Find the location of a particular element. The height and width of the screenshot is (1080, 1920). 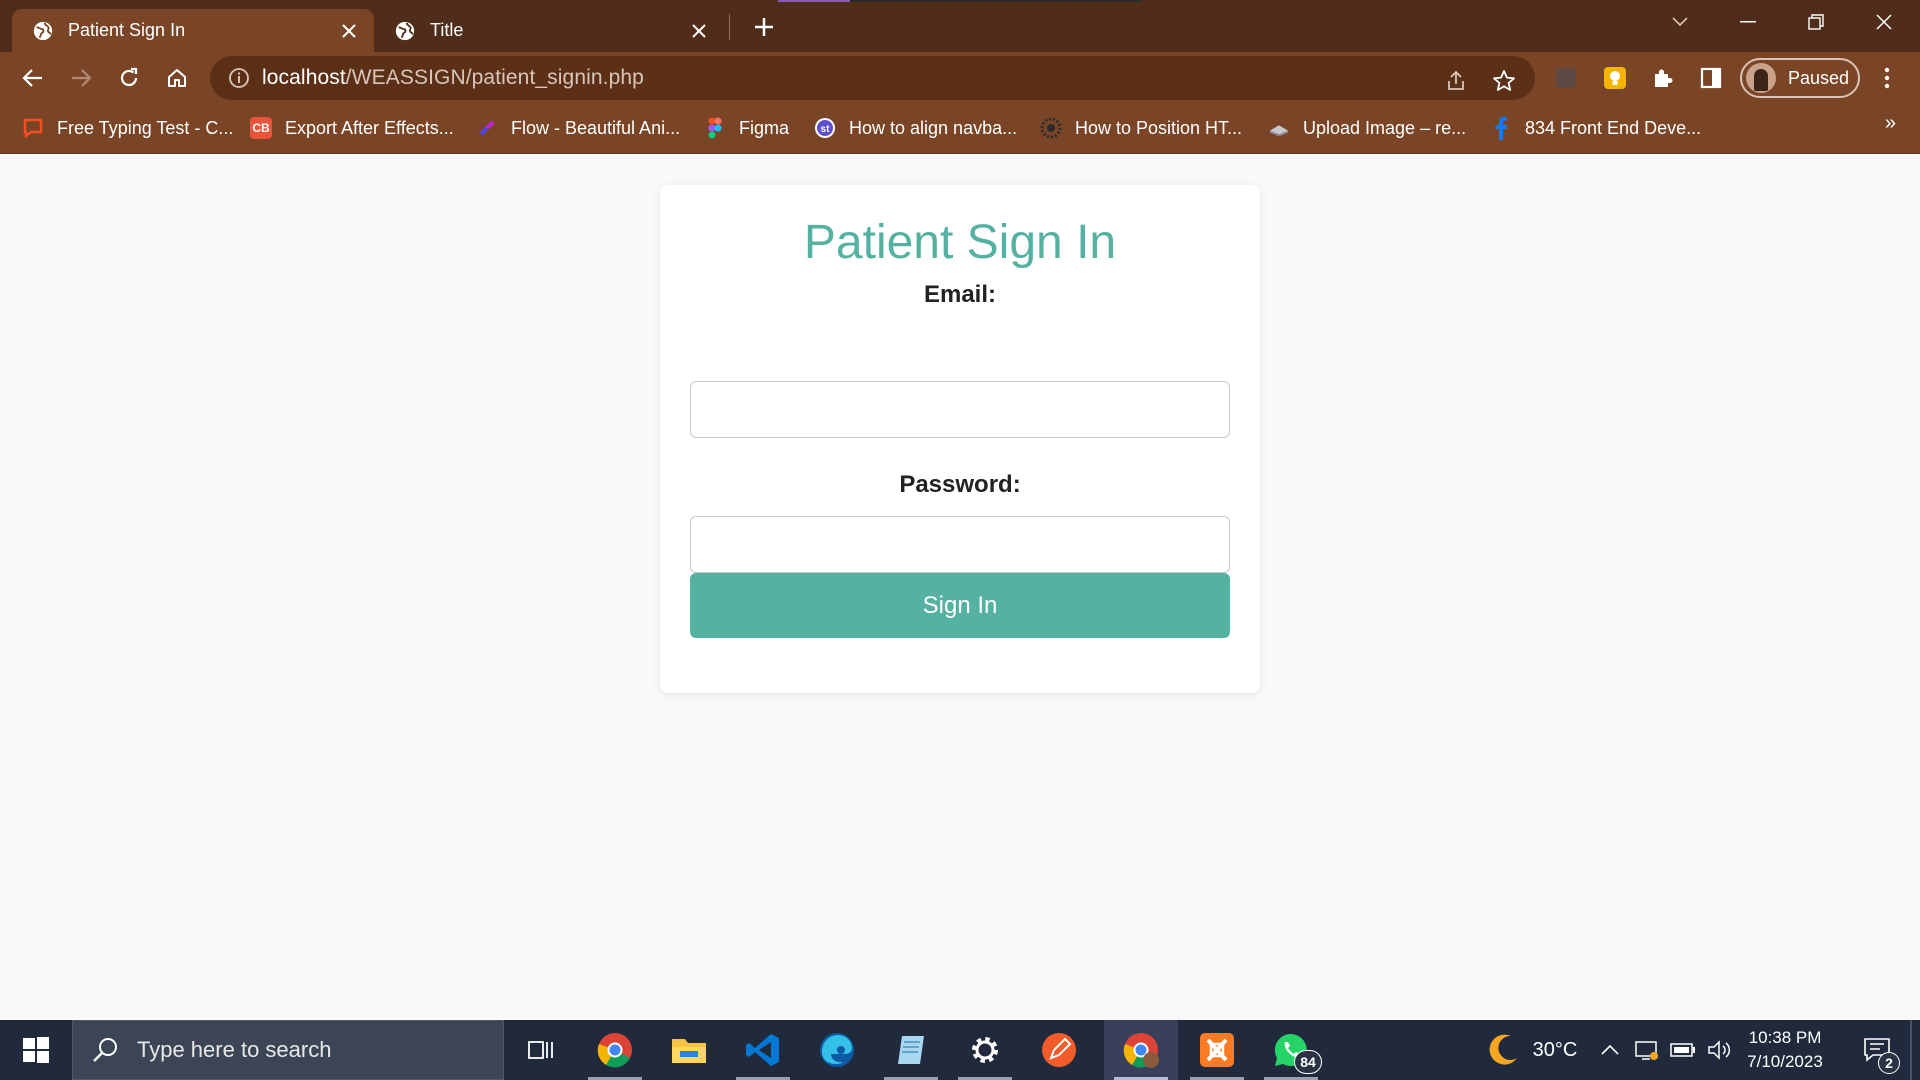

url-text: localhost/WEASSIGN/patient_signin.php is located at coordinates (453, 78).